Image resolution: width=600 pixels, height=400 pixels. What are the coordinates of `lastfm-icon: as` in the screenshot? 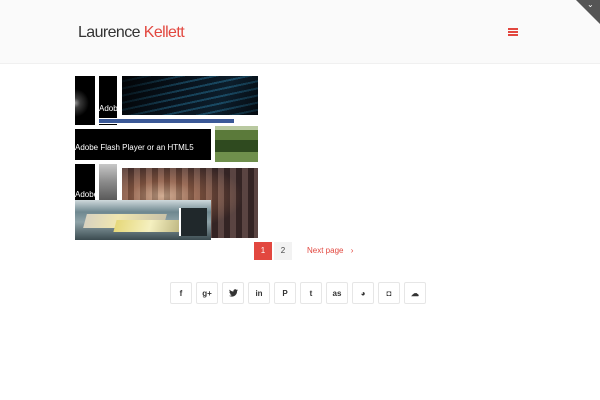 It's located at (337, 293).